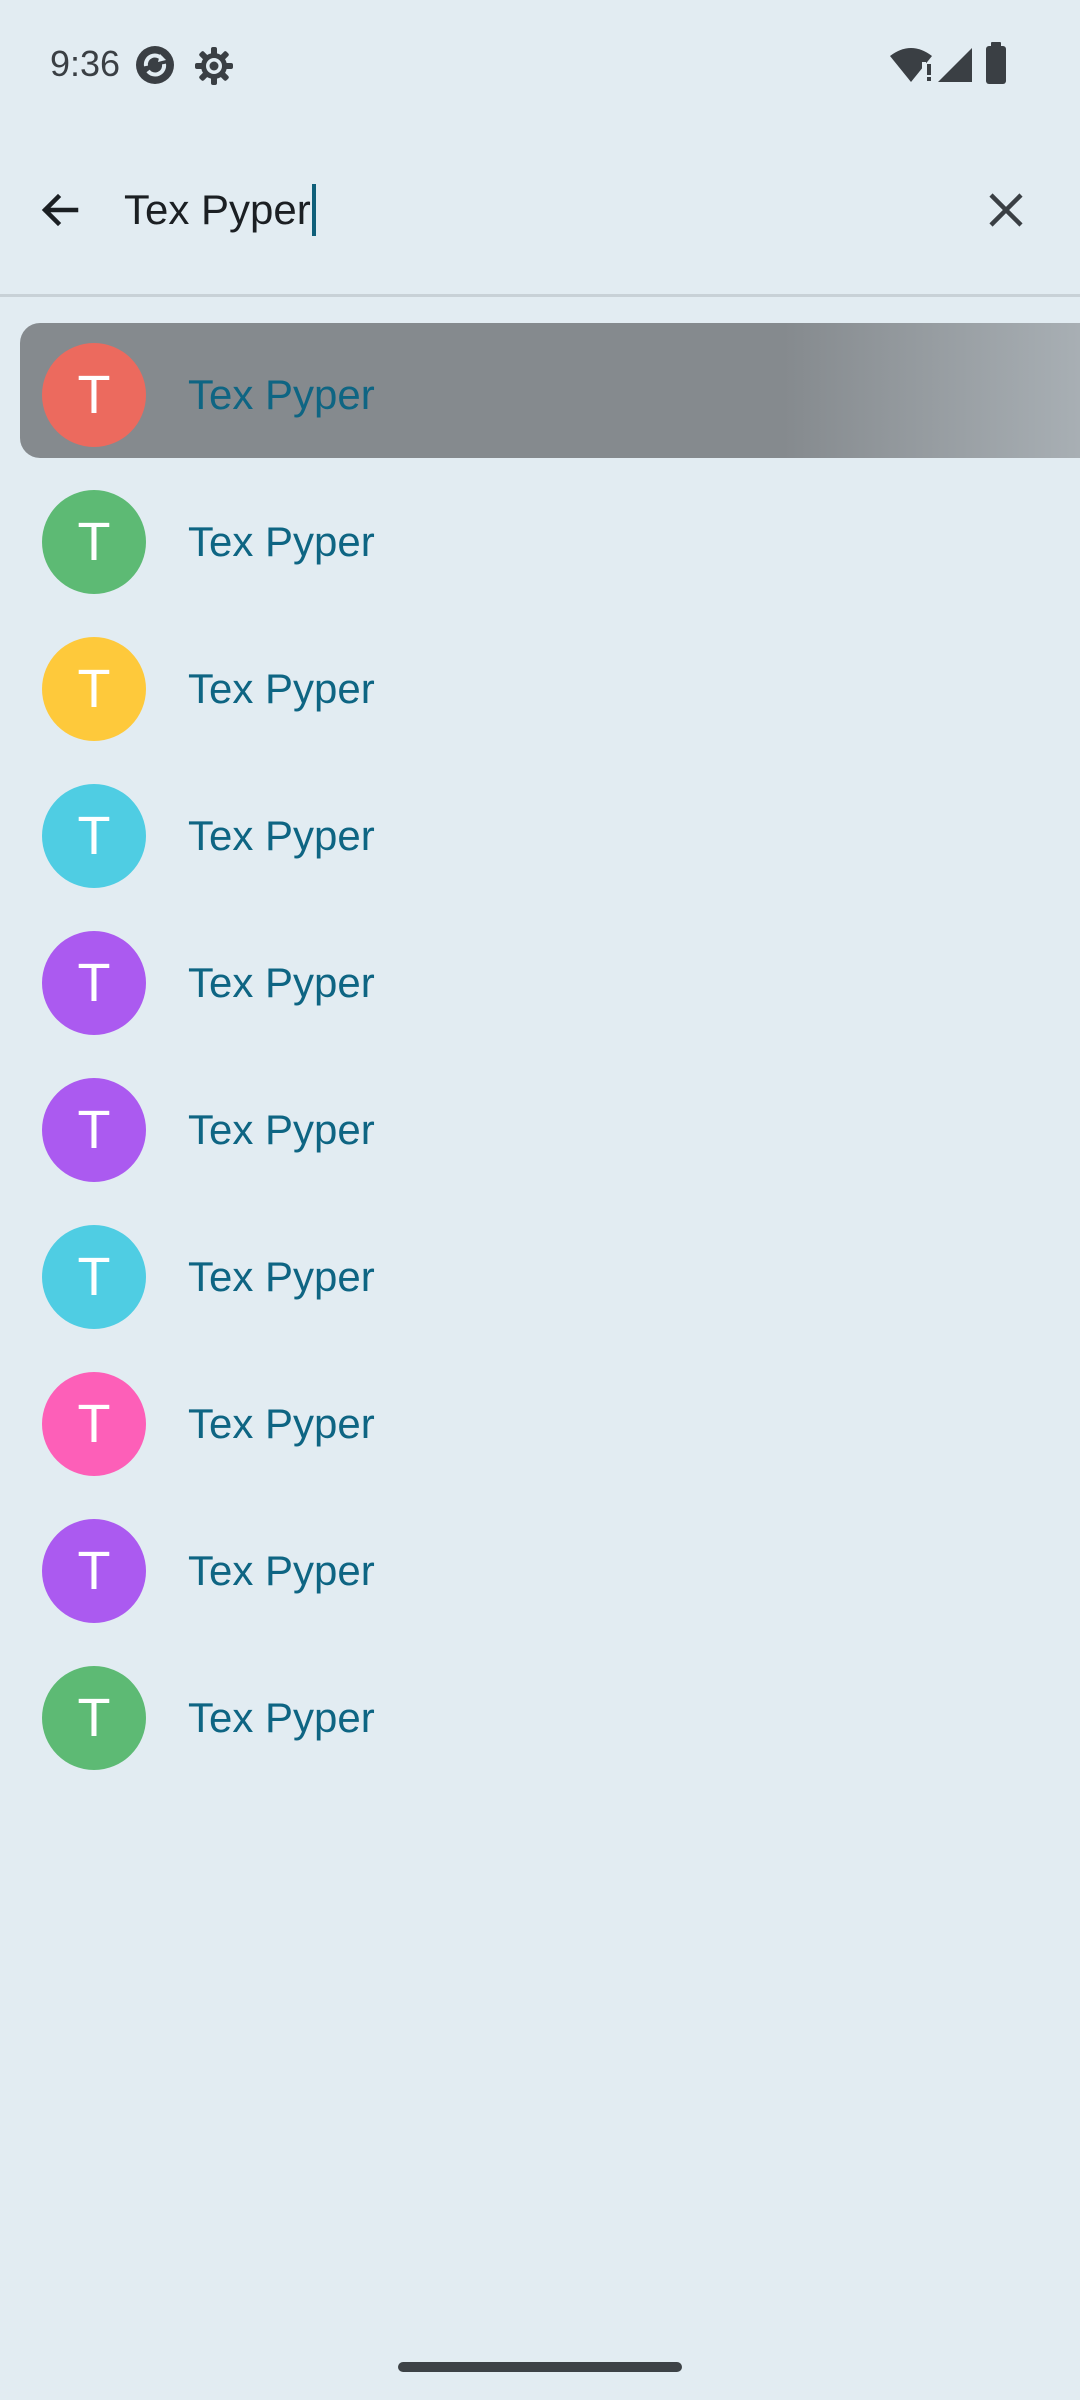 The height and width of the screenshot is (2400, 1080). What do you see at coordinates (540, 2367) in the screenshot?
I see `gesture-nav-handle` at bounding box center [540, 2367].